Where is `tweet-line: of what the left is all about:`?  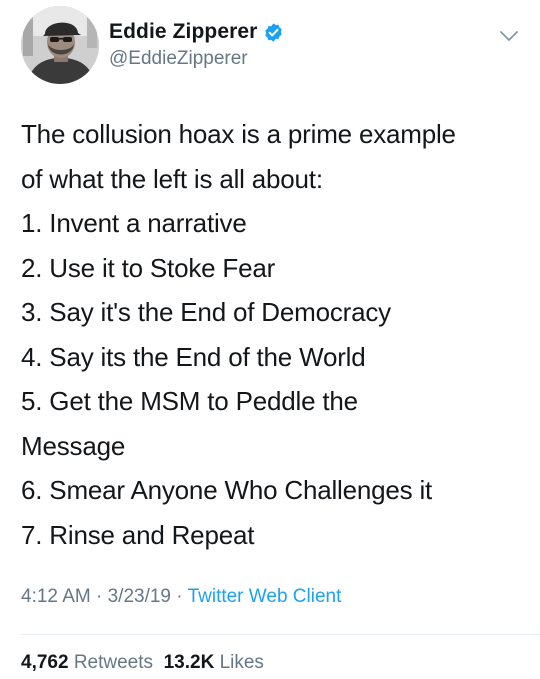 tweet-line: of what the left is all about: is located at coordinates (172, 178).